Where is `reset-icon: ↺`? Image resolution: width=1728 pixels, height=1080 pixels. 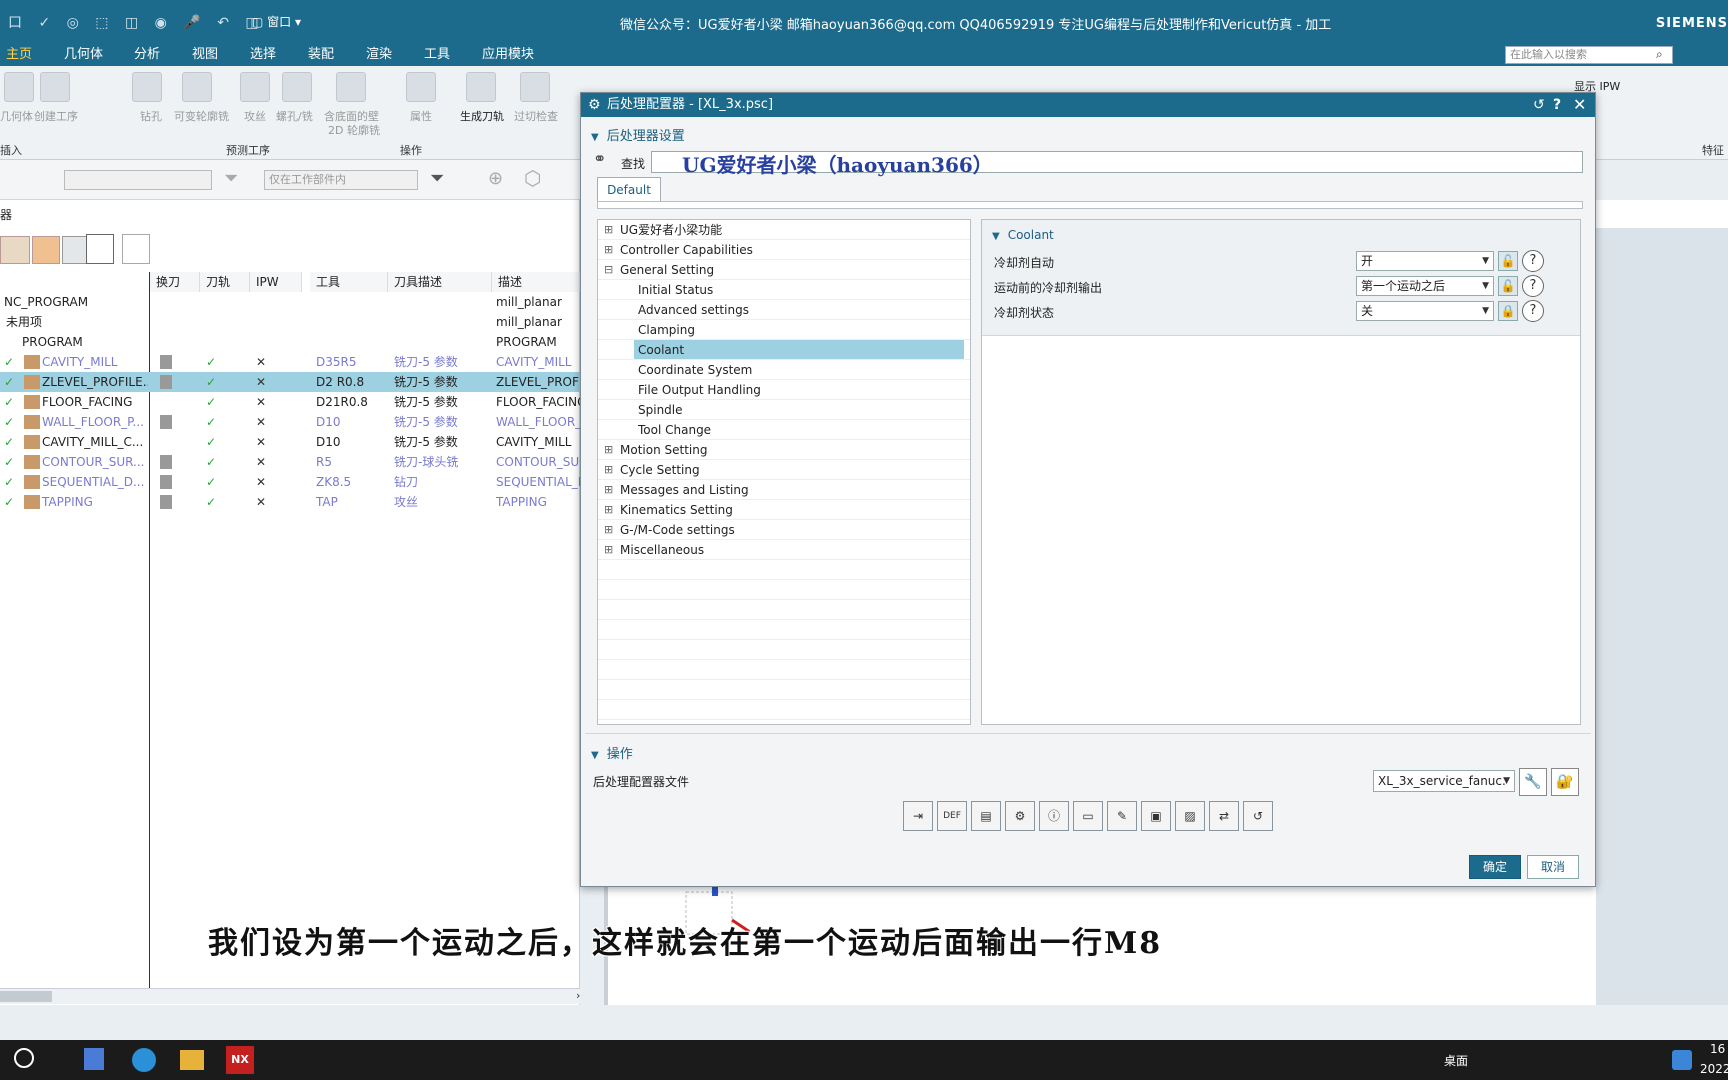
reset-icon: ↺ is located at coordinates (1539, 105).